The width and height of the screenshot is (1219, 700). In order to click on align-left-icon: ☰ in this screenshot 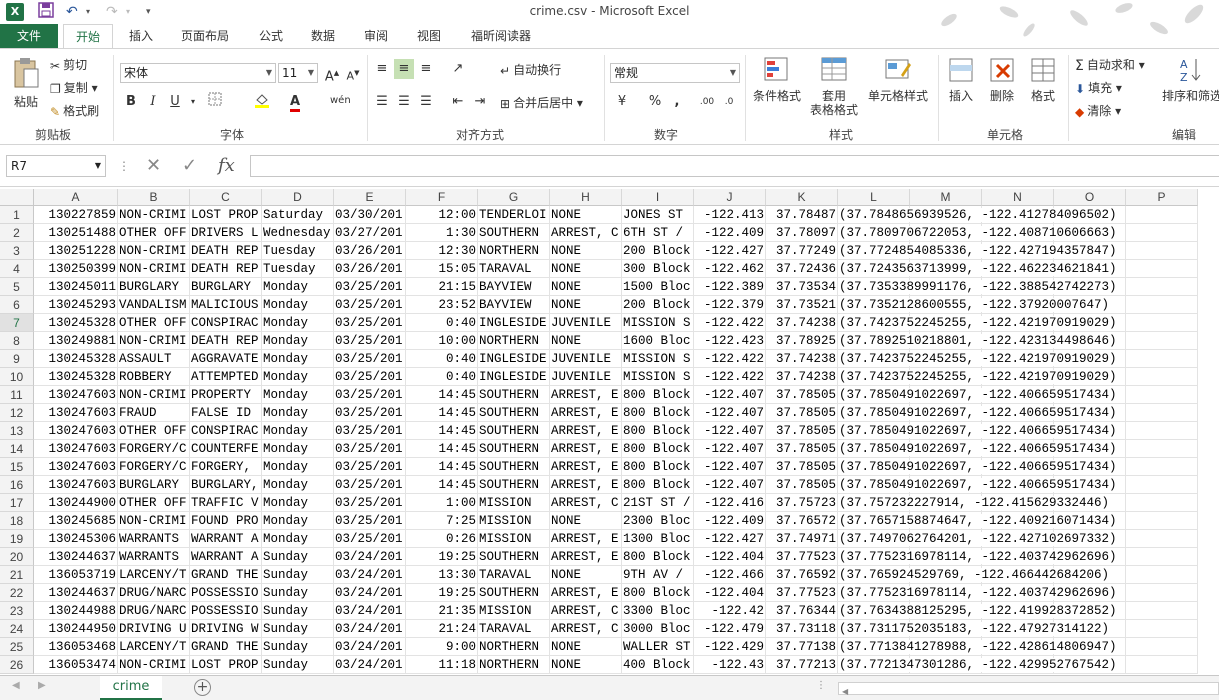, I will do `click(382, 102)`.